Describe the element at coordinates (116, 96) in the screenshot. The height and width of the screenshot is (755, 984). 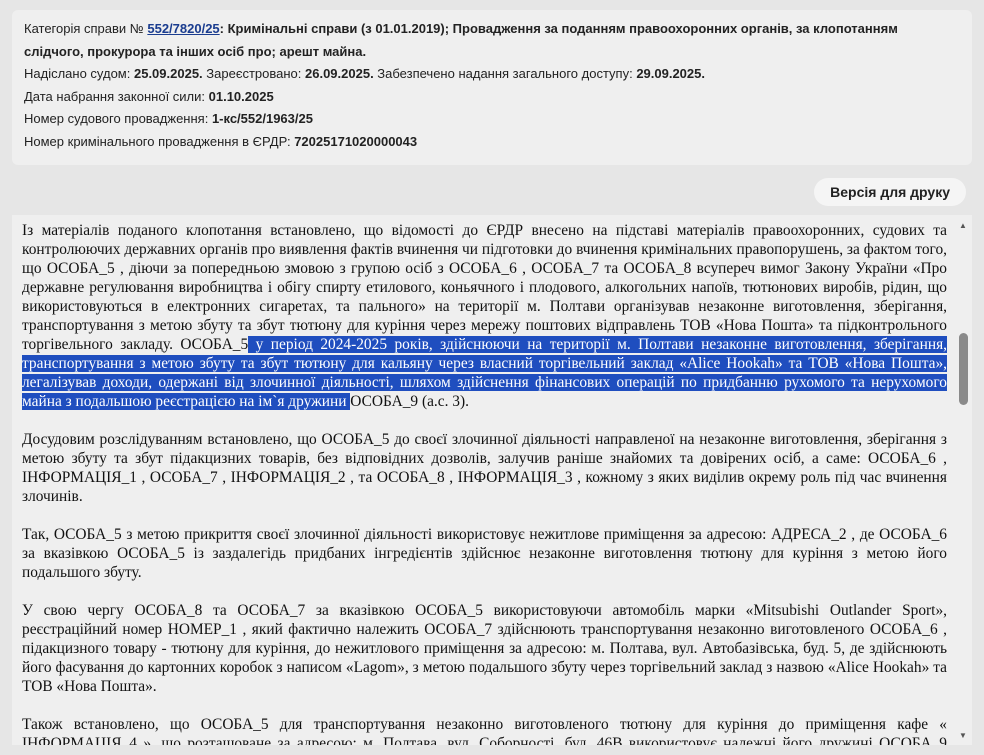
I see `effective-label: Дата набрання законної сили:` at that location.